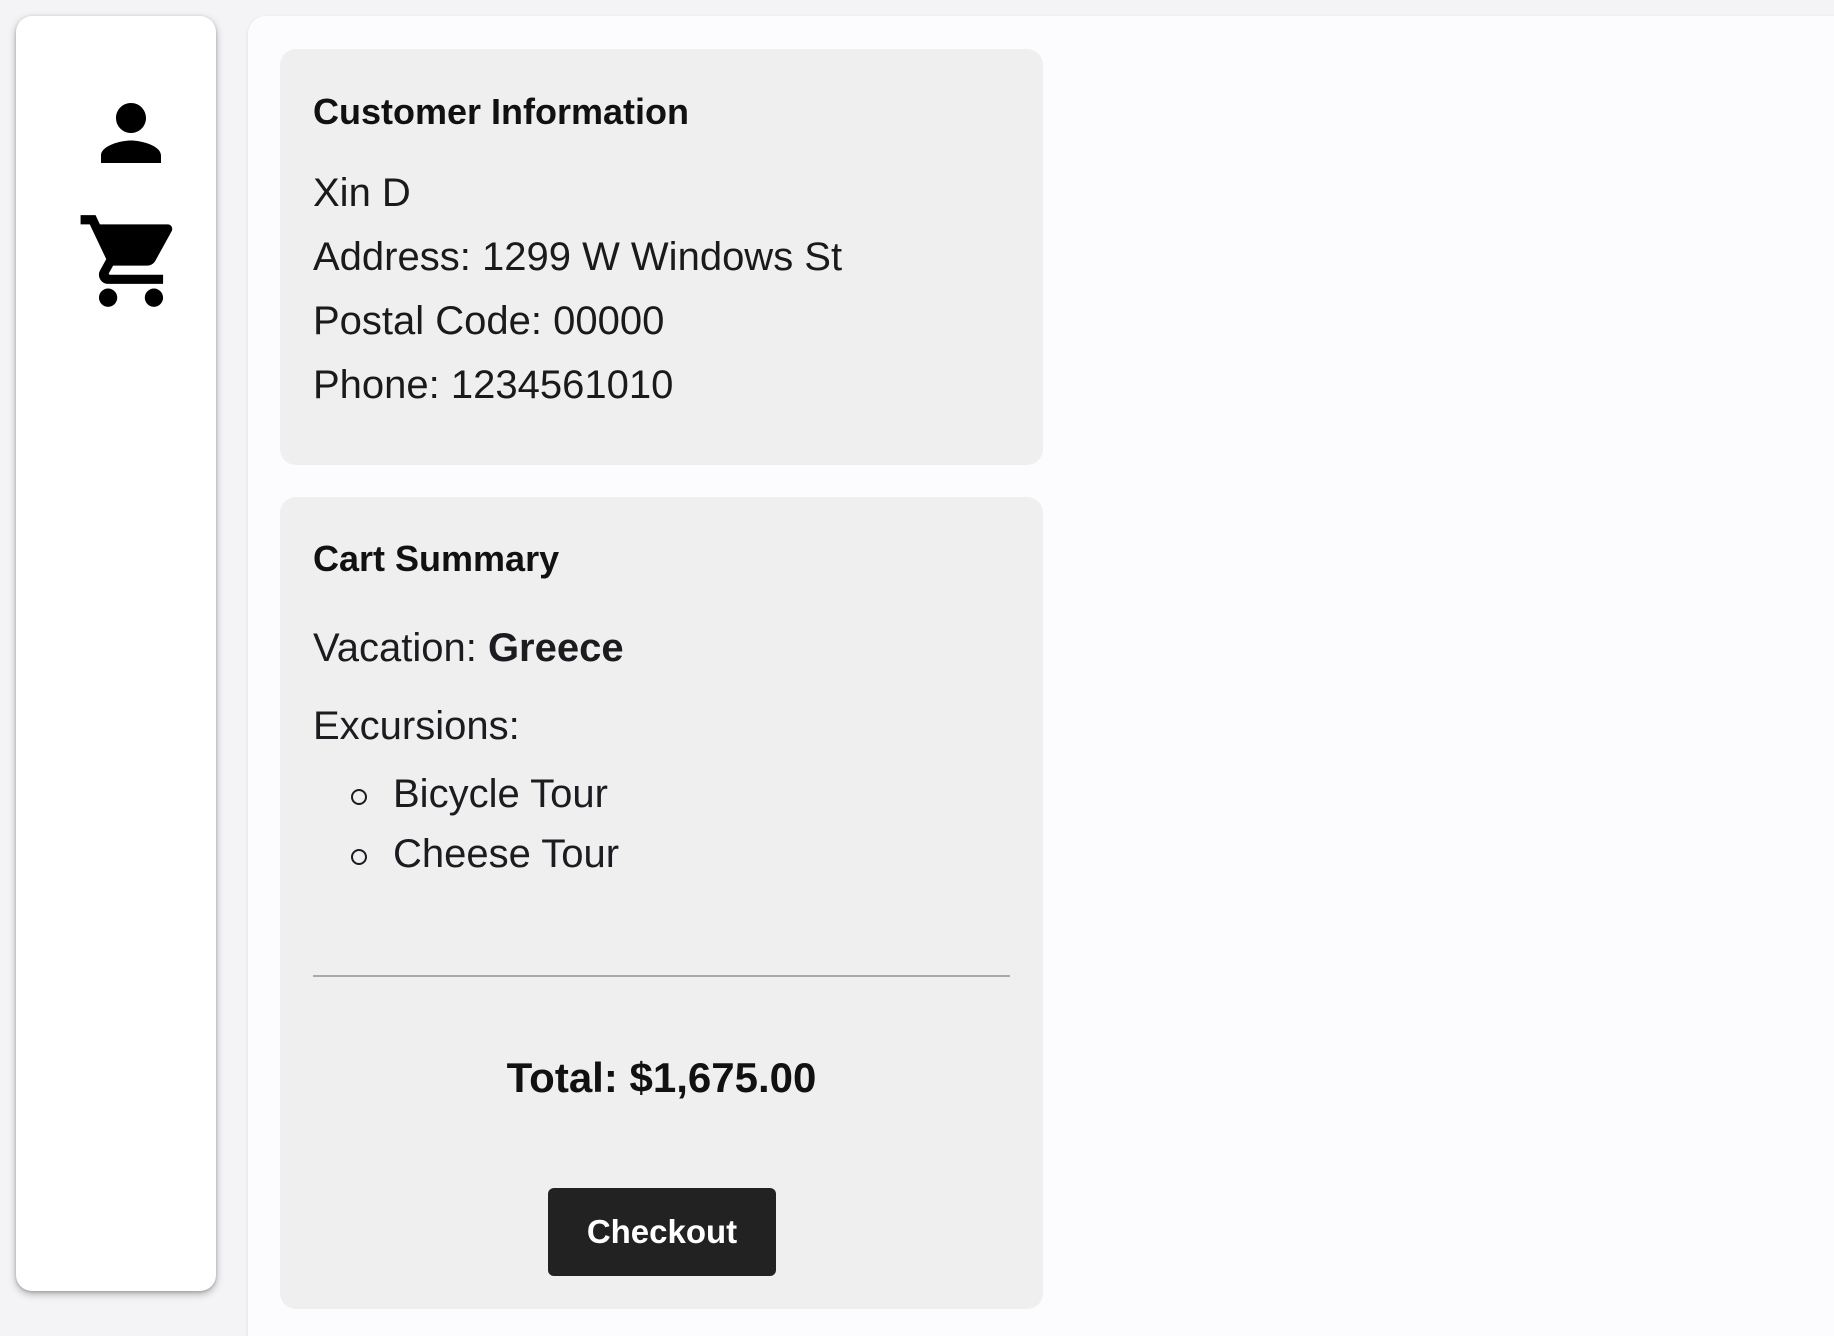 The height and width of the screenshot is (1336, 1834). I want to click on cart-summary-title: Cart Summary, so click(436, 558).